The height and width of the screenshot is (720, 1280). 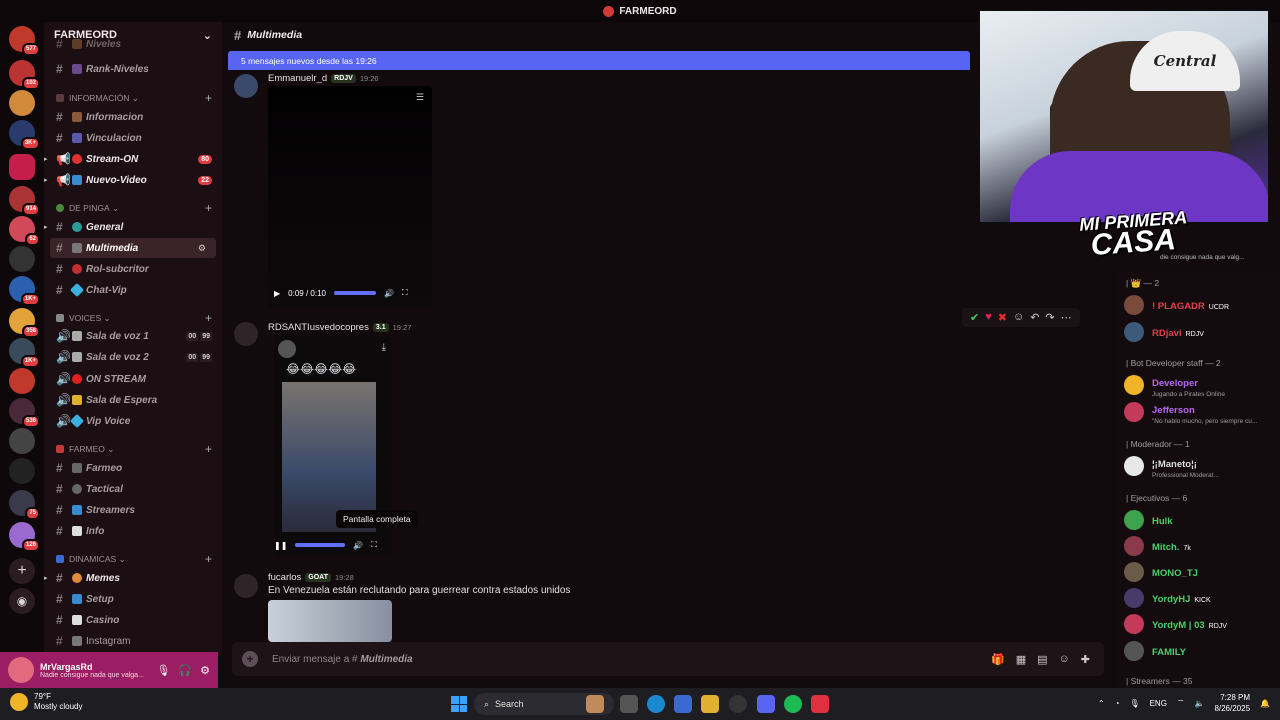 What do you see at coordinates (24, 135) in the screenshot?
I see `server-icon: 3K+` at bounding box center [24, 135].